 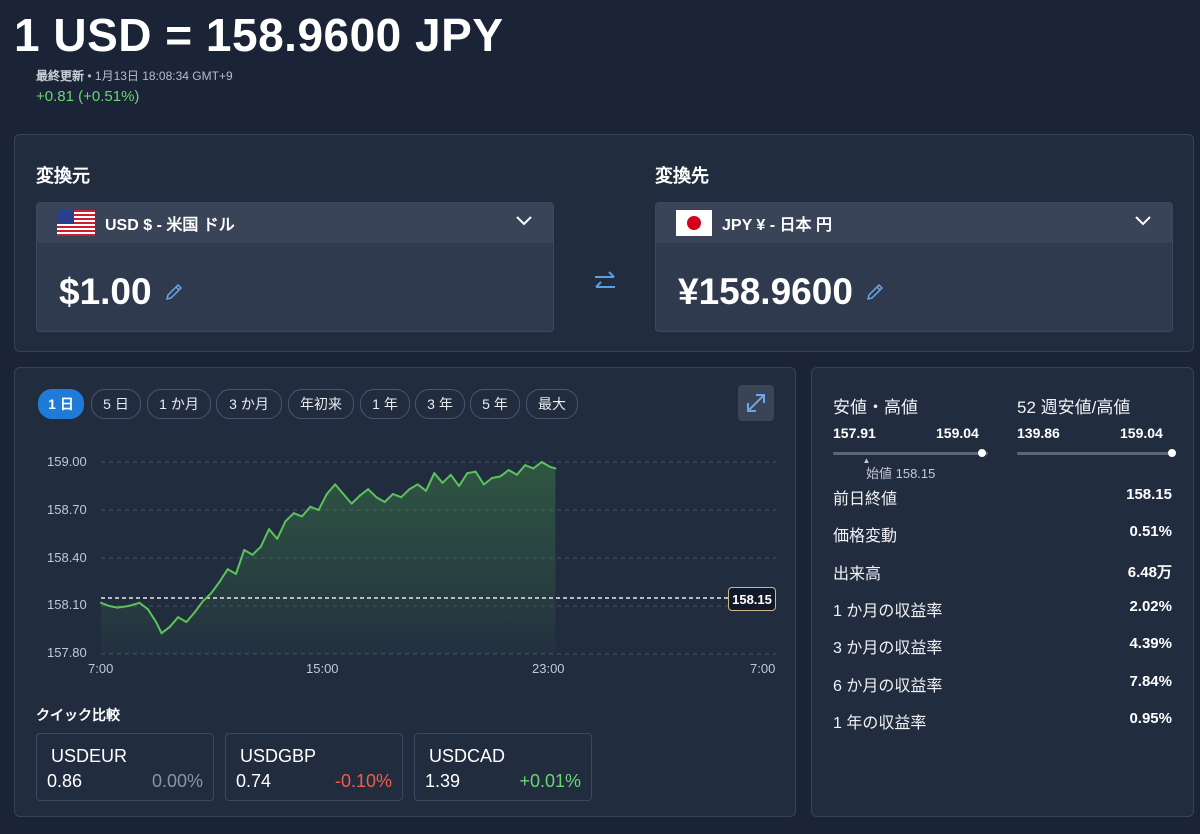 What do you see at coordinates (88, 96) in the screenshot?
I see `rate-change: +0.81 (+0.51%)` at bounding box center [88, 96].